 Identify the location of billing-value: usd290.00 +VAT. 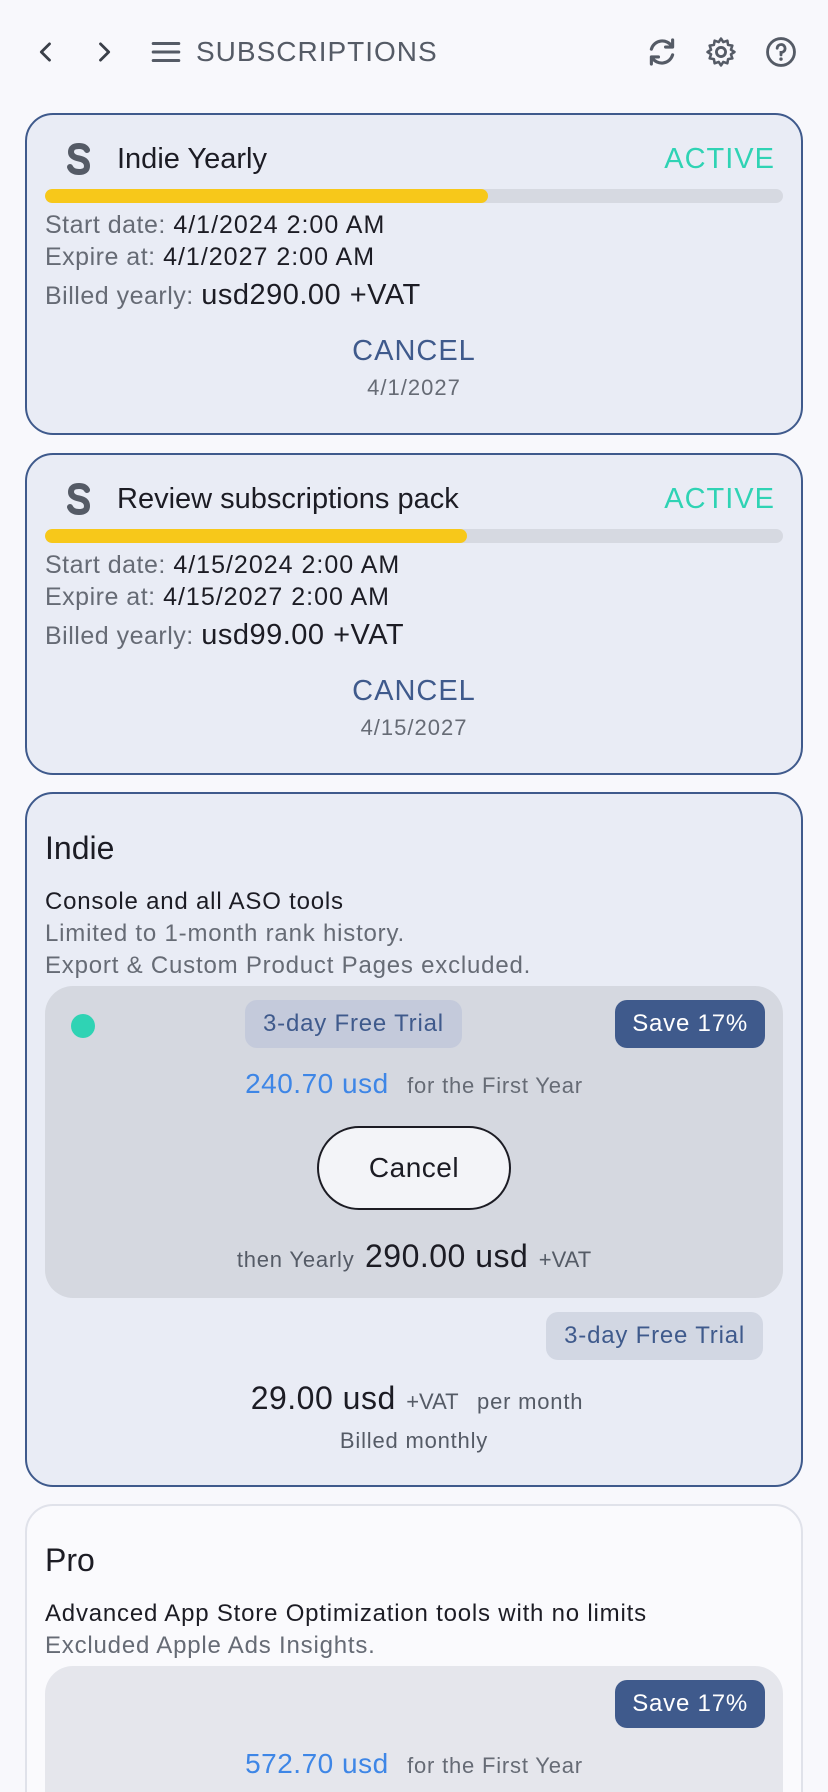
(311, 295).